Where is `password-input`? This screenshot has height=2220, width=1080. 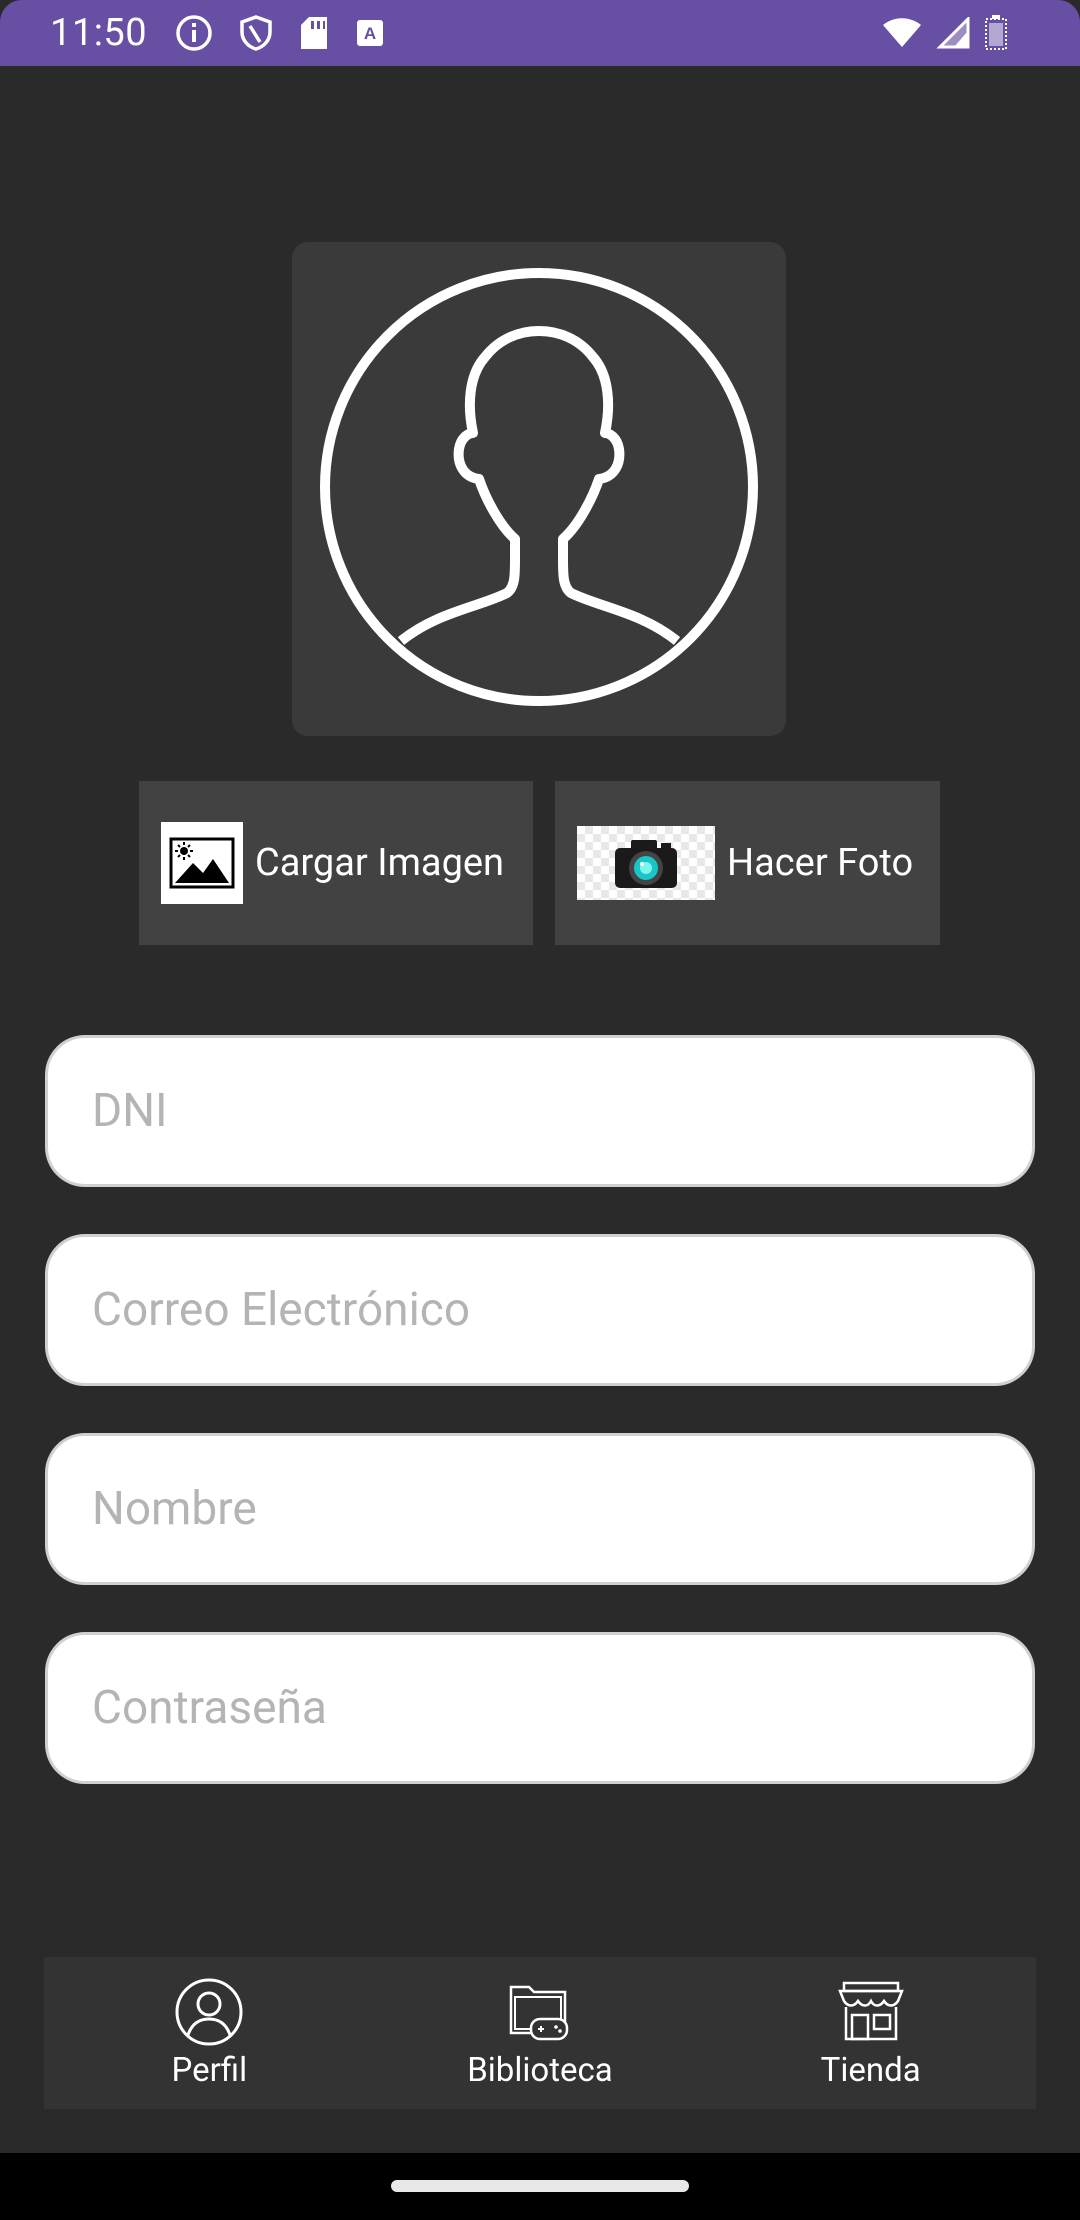 password-input is located at coordinates (540, 1708).